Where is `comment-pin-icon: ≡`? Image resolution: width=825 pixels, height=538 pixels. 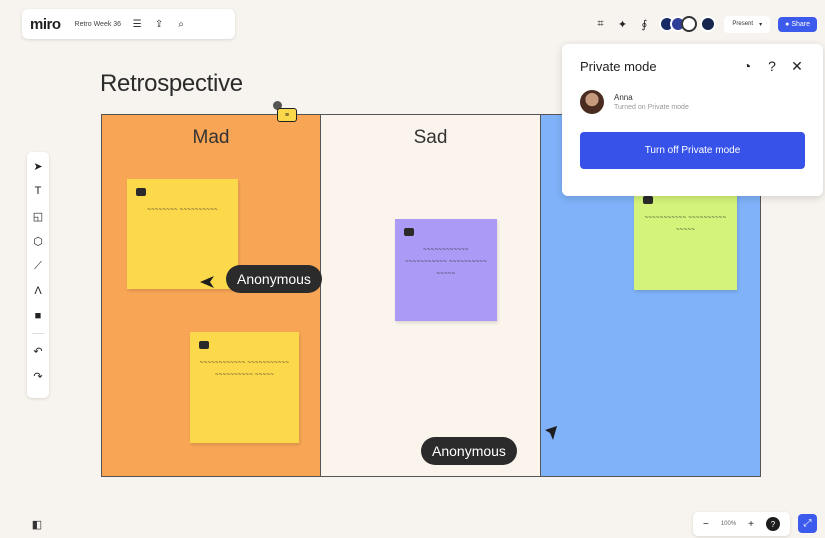
comment-pin-icon: ≡ is located at coordinates (287, 115).